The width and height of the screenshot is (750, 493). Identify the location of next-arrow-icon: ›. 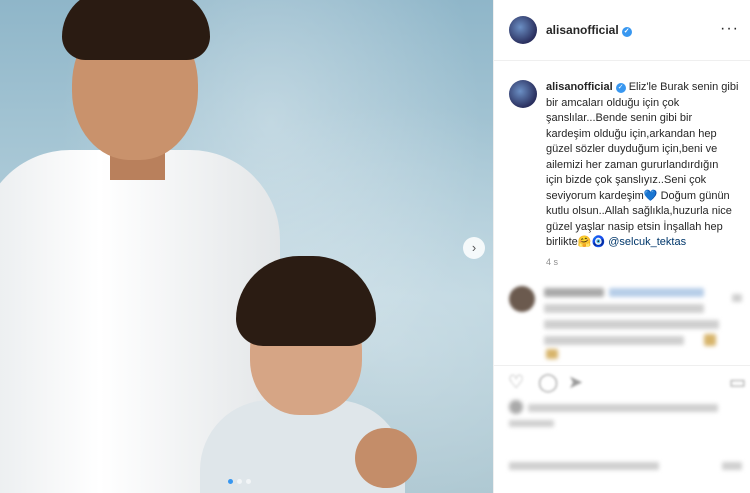
(474, 248).